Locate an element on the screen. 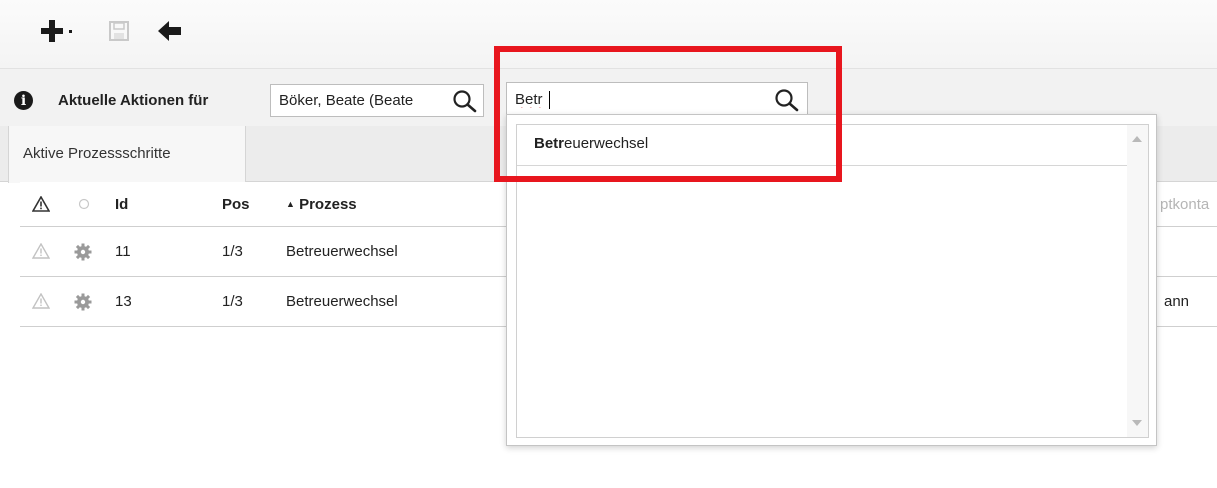 The height and width of the screenshot is (488, 1217). save-button is located at coordinates (119, 31).